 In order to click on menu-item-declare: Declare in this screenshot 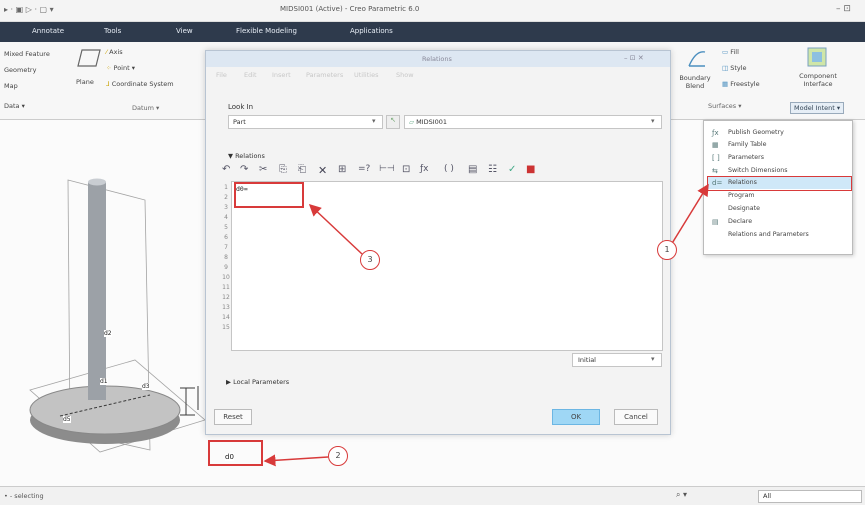, I will do `click(740, 221)`.